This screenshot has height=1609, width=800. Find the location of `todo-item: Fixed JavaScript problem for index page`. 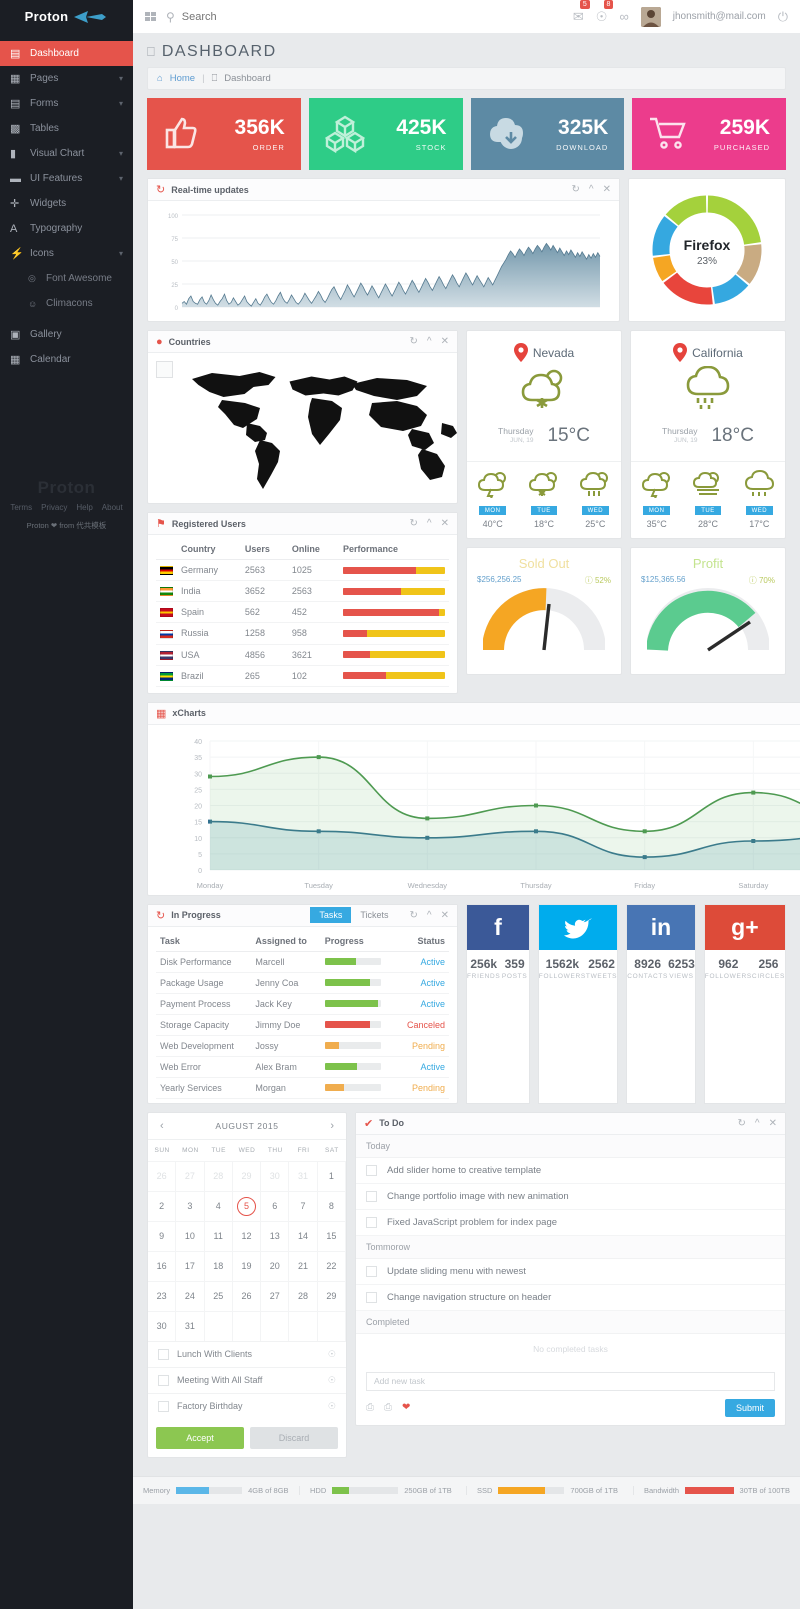

todo-item: Fixed JavaScript problem for index page is located at coordinates (570, 1223).